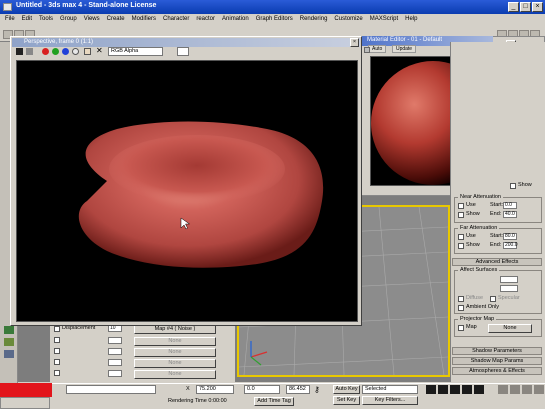 The image size is (545, 409). I want to click on shadow-parameters-rollout: Shadow Parameters, so click(497, 351).